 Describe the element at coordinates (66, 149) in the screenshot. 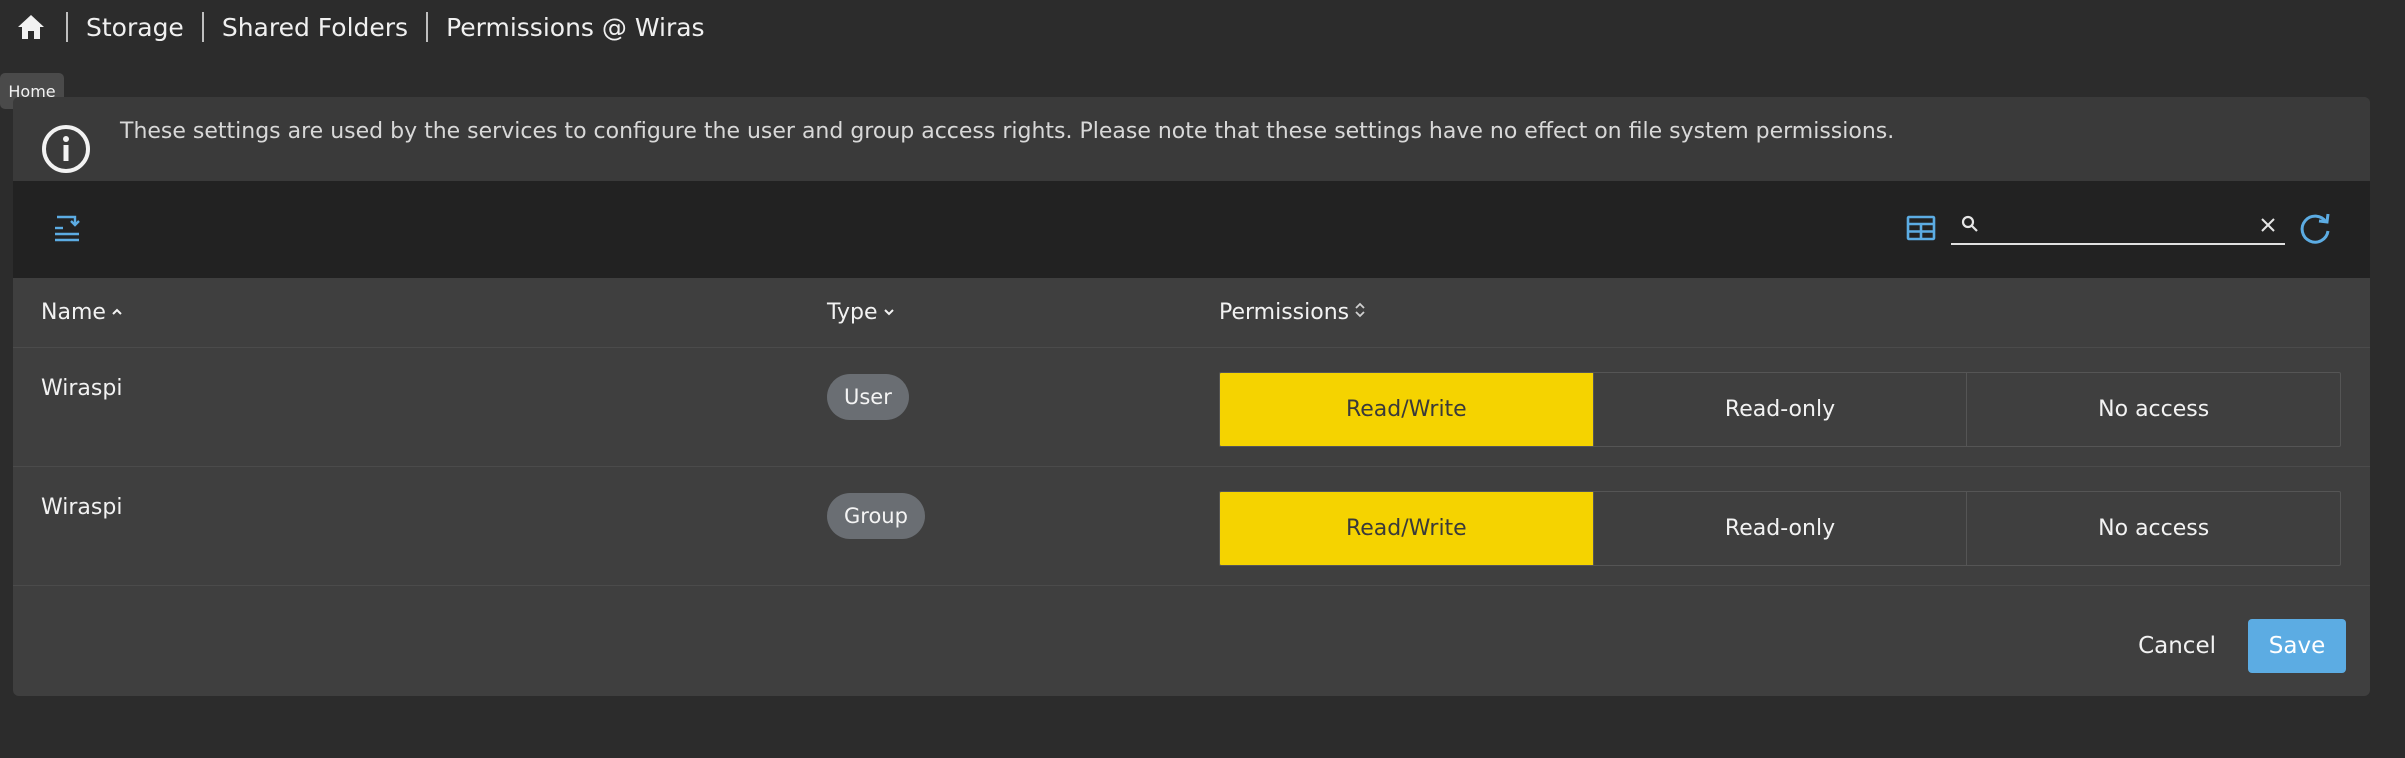

I see `info-circle-icon` at that location.